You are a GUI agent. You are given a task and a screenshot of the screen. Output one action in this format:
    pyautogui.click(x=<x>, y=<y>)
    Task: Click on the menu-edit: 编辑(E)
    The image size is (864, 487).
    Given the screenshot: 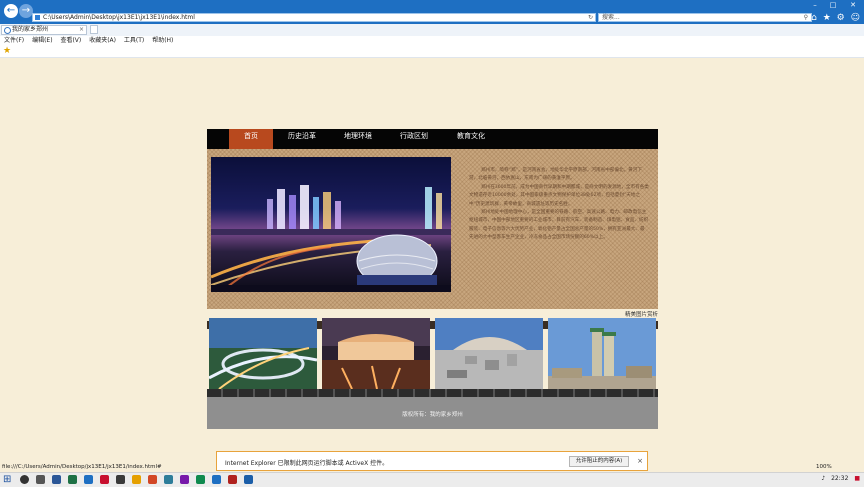 What is the action you would take?
    pyautogui.click(x=42, y=40)
    